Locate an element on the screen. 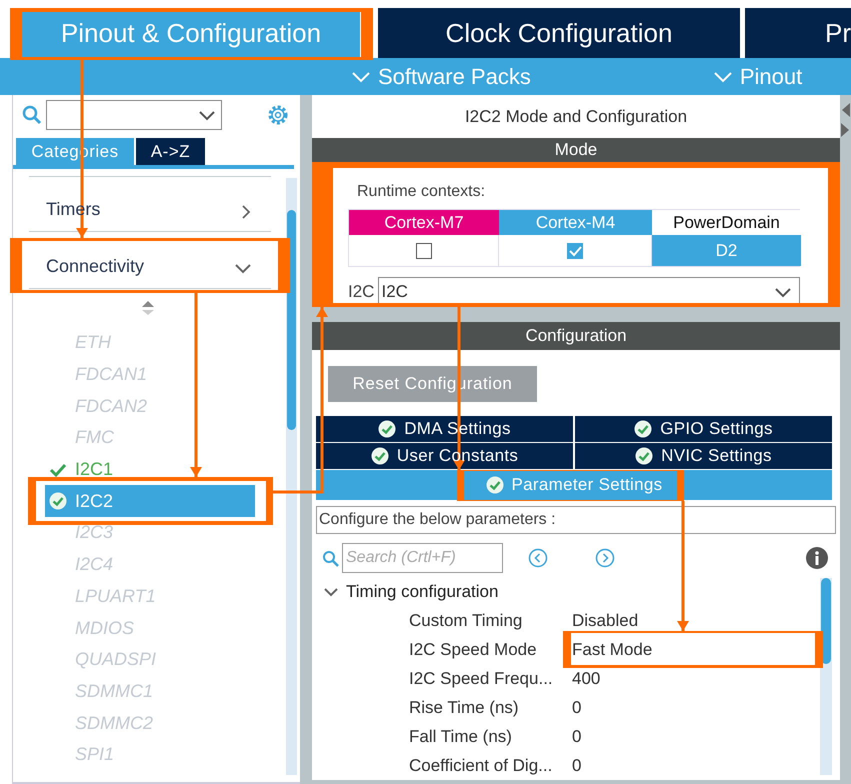 This screenshot has height=784, width=851. peripheral-item: I2C2 is located at coordinates (150, 501).